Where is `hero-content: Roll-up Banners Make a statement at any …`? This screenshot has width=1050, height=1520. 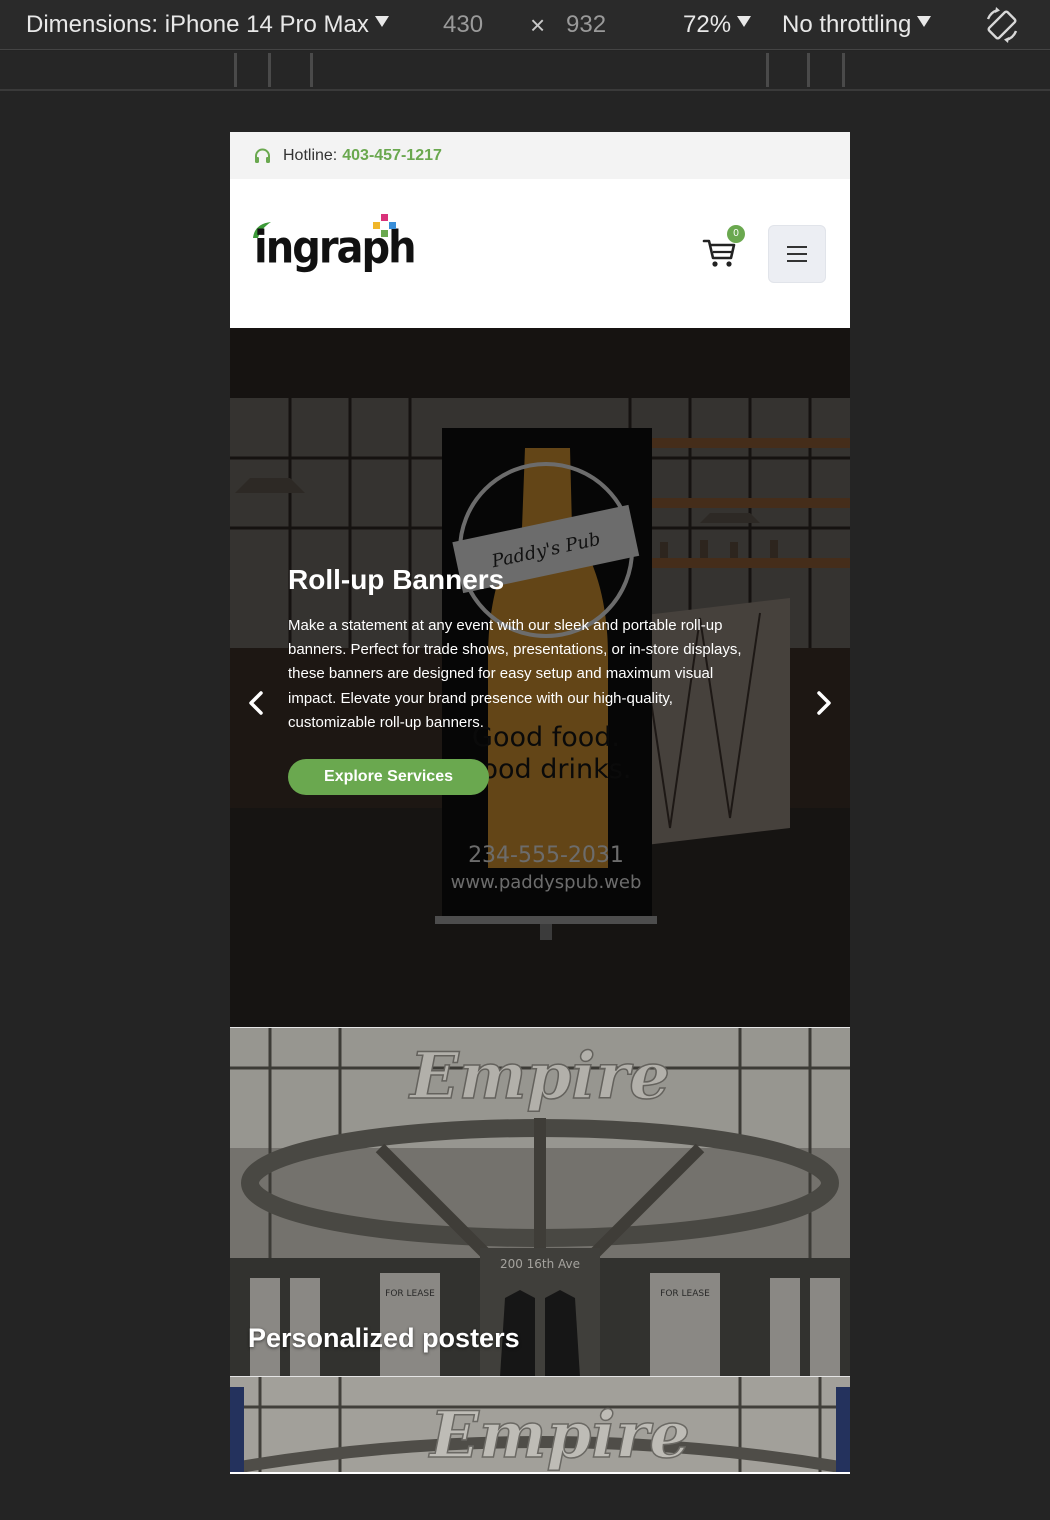 hero-content: Roll-up Banners Make a statement at any … is located at coordinates (516, 680).